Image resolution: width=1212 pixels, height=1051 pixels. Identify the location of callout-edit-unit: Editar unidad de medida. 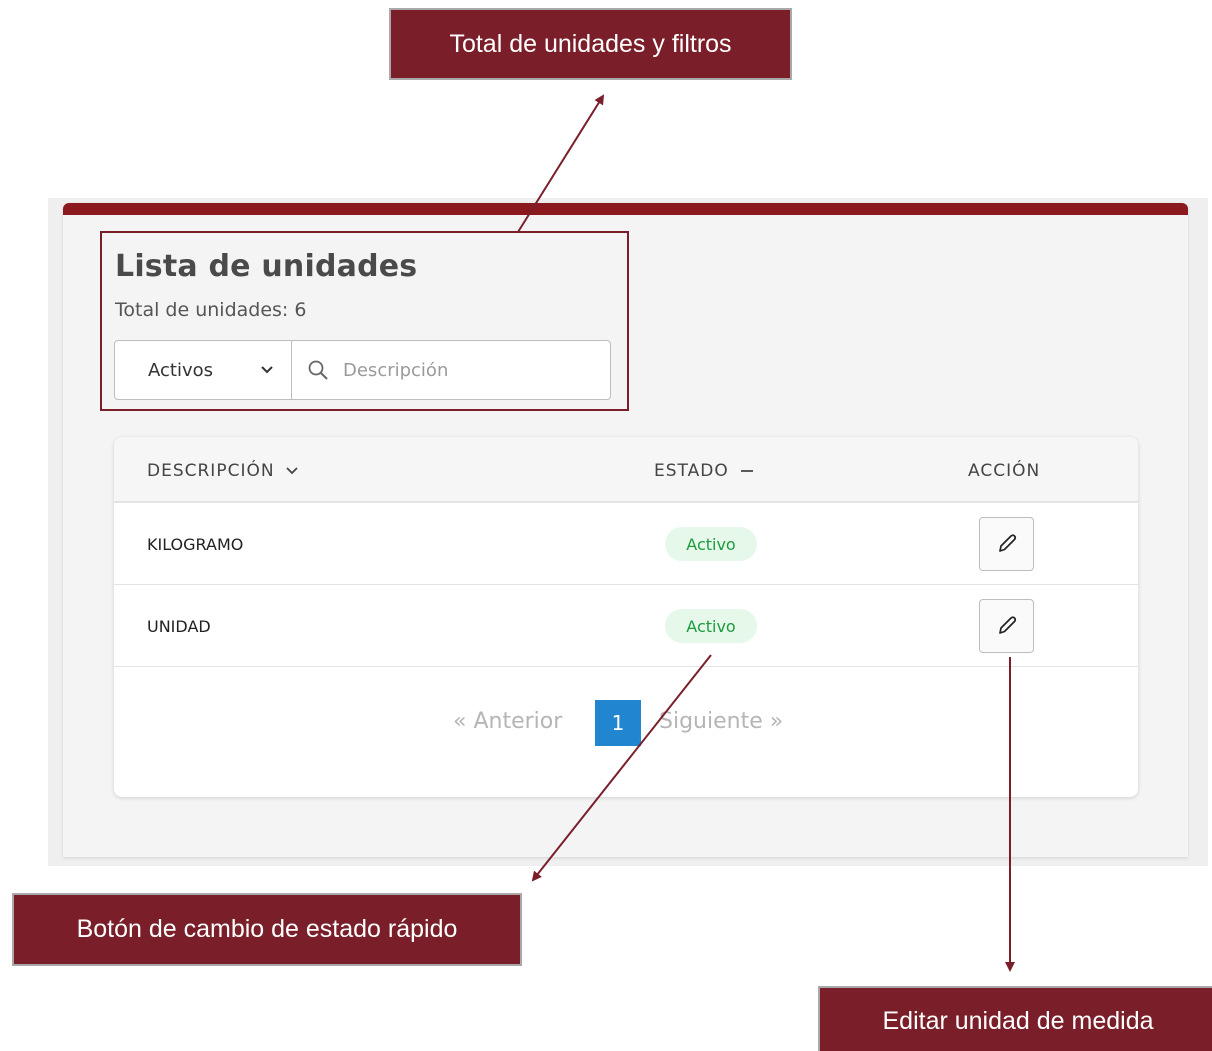
(1015, 1018).